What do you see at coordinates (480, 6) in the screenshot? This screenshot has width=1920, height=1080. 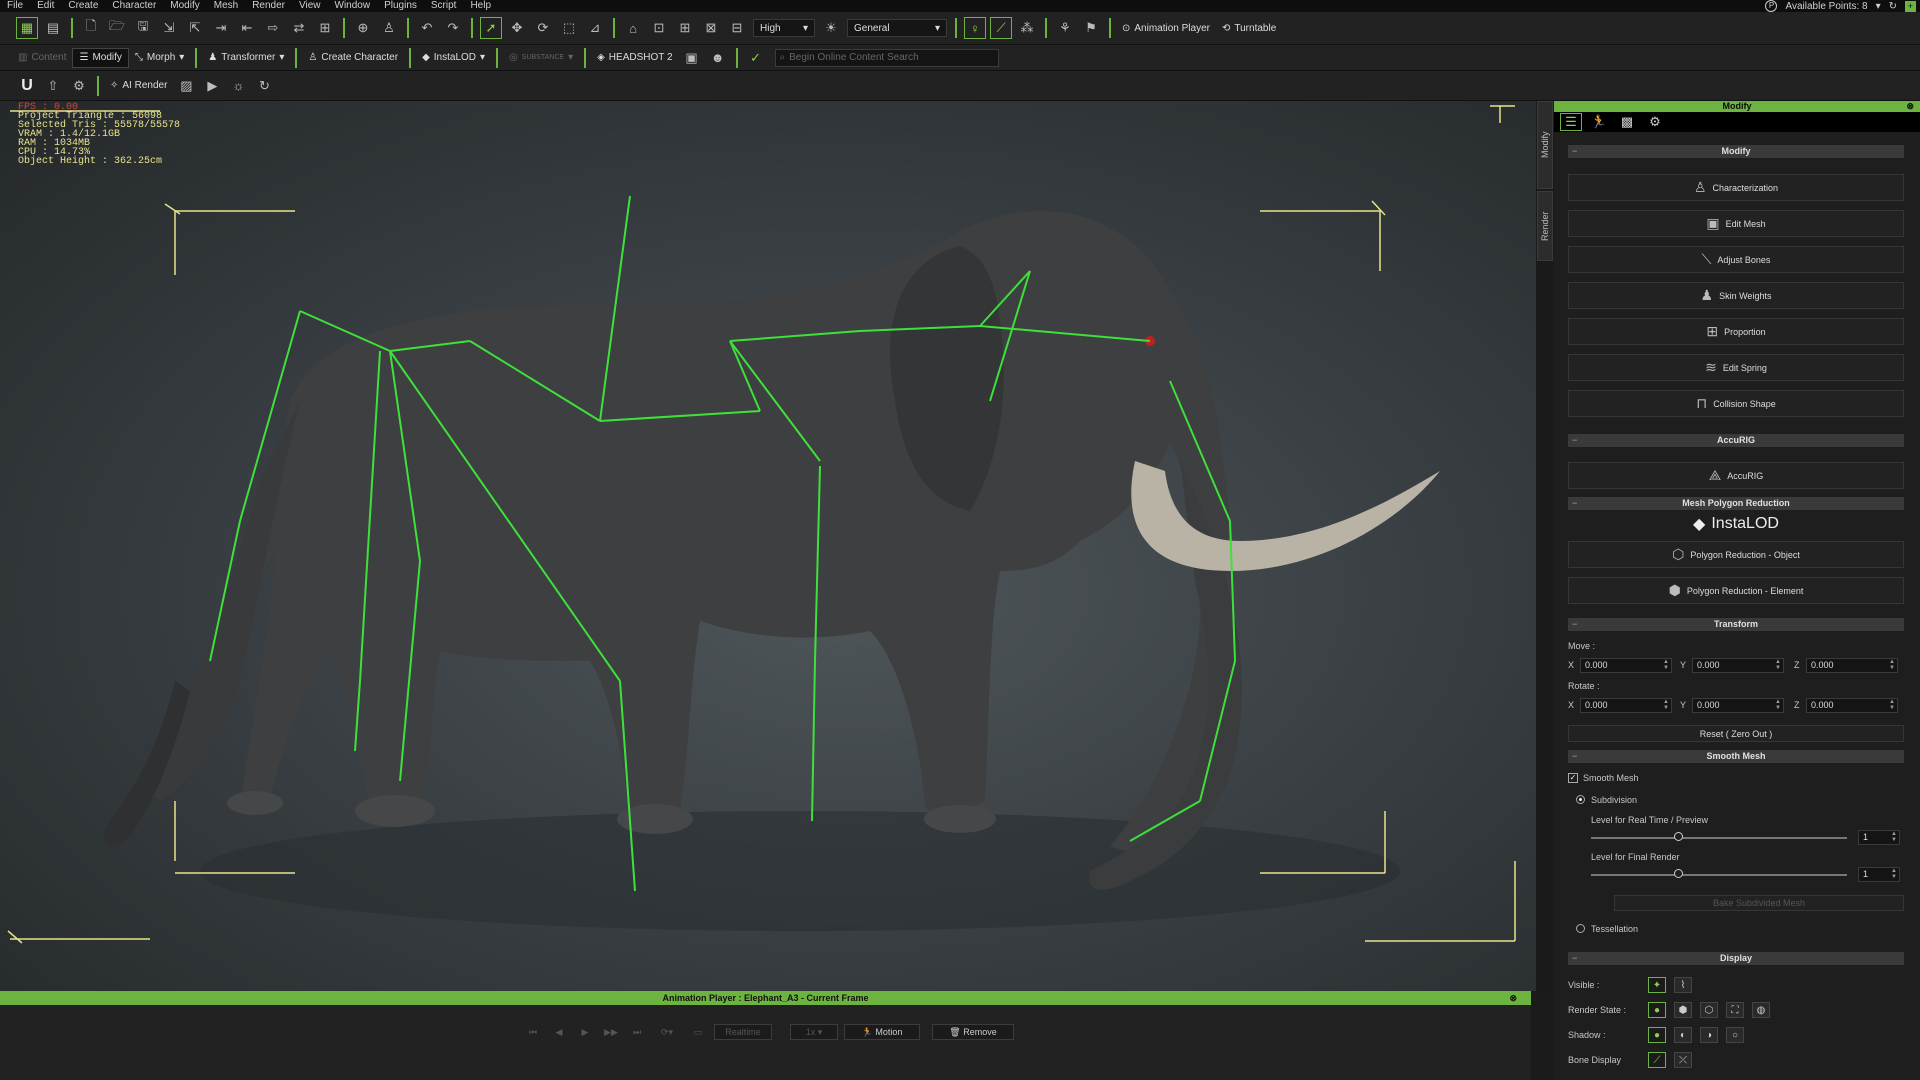 I see `menu-help: Help` at bounding box center [480, 6].